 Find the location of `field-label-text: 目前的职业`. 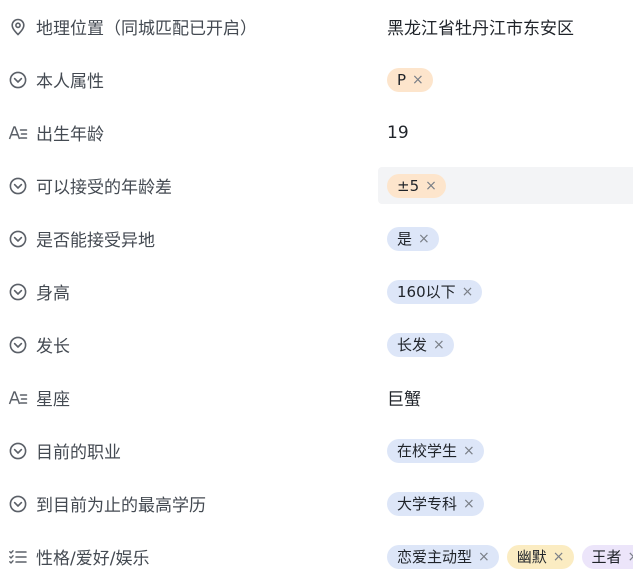

field-label-text: 目前的职业 is located at coordinates (78, 450).